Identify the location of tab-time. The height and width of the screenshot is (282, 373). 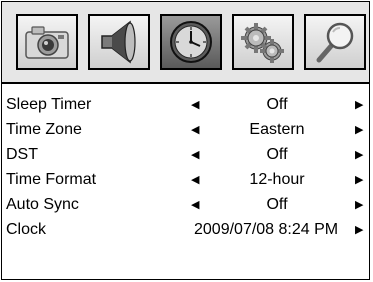
(191, 42).